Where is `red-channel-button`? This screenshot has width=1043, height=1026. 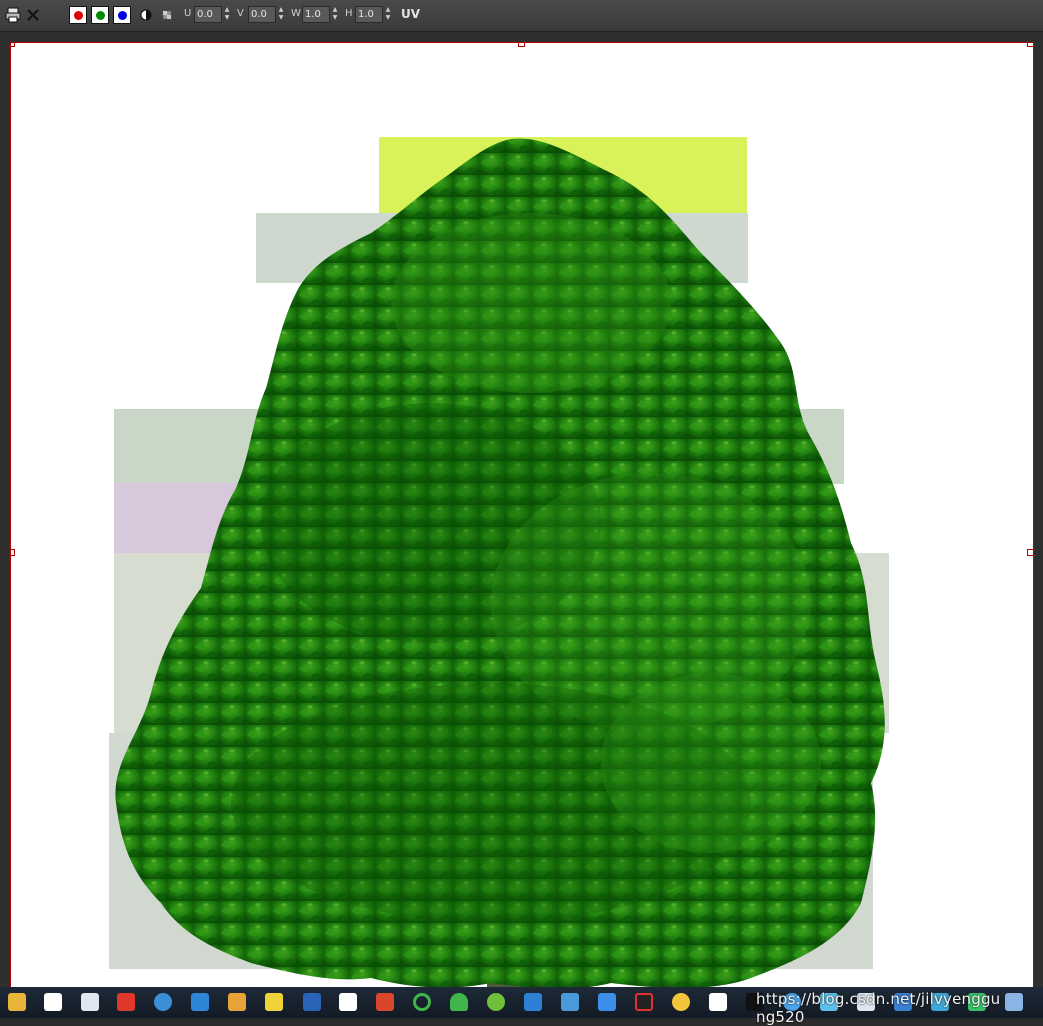 red-channel-button is located at coordinates (78, 15).